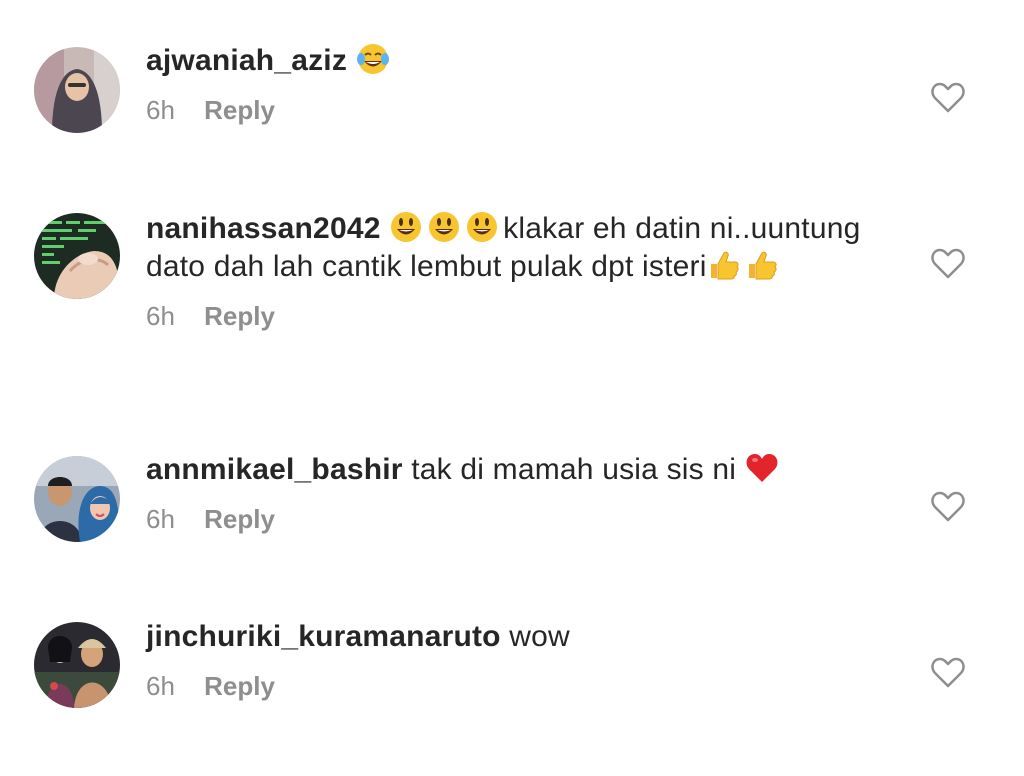 The height and width of the screenshot is (776, 1024). Describe the element at coordinates (323, 636) in the screenshot. I see `username: jinchuriki_kuramanaruto` at that location.